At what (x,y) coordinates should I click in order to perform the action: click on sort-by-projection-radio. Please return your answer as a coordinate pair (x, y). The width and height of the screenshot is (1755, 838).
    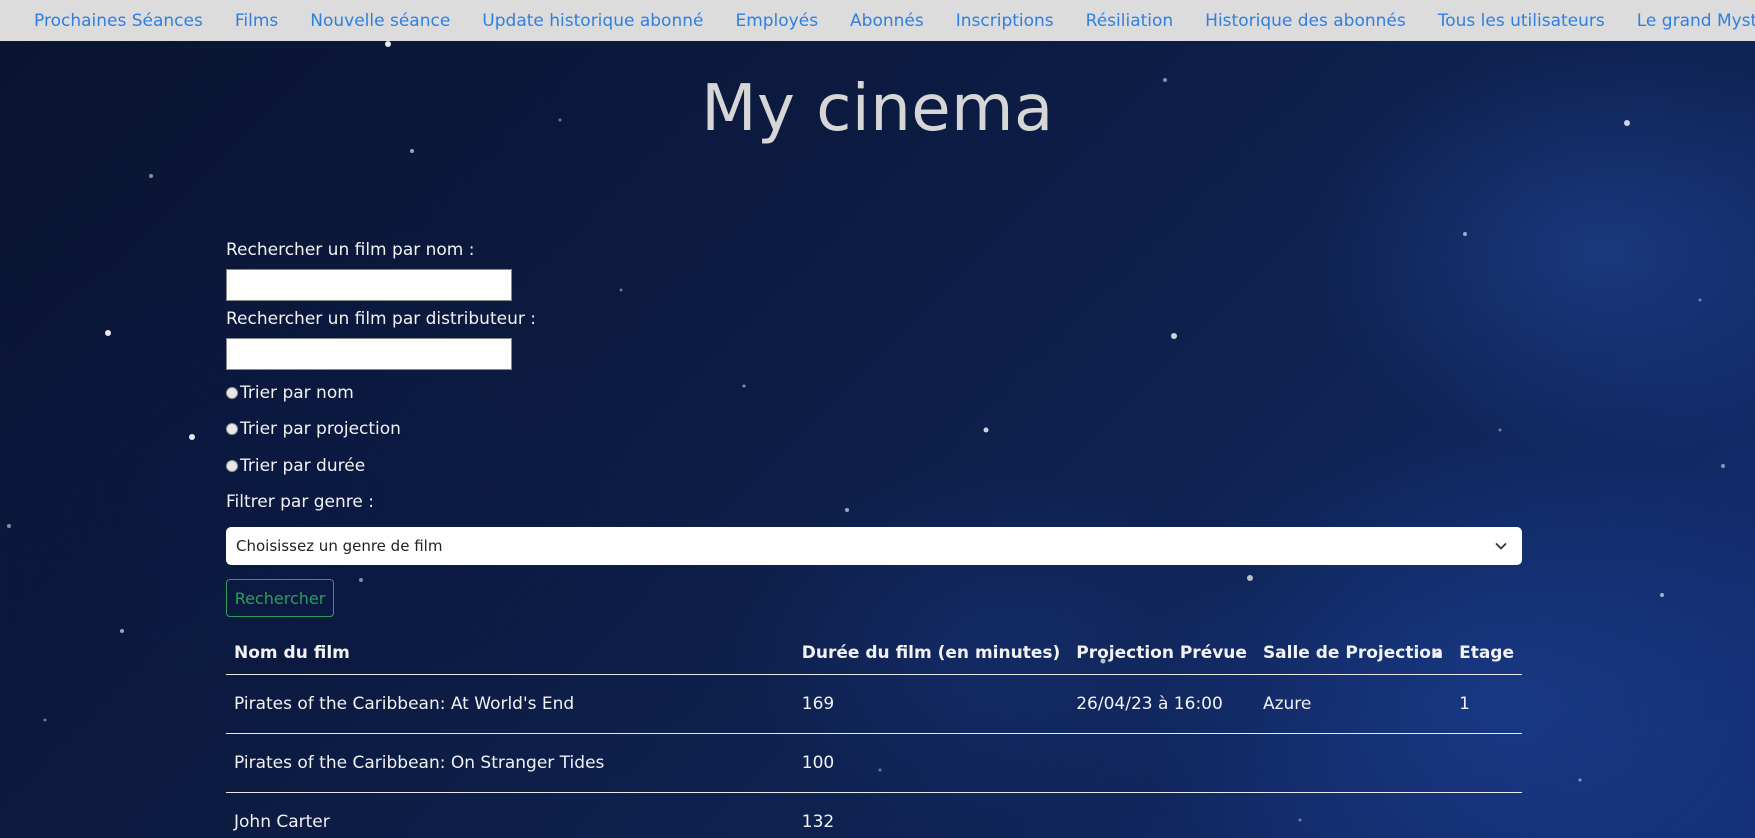
    Looking at the image, I should click on (232, 429).